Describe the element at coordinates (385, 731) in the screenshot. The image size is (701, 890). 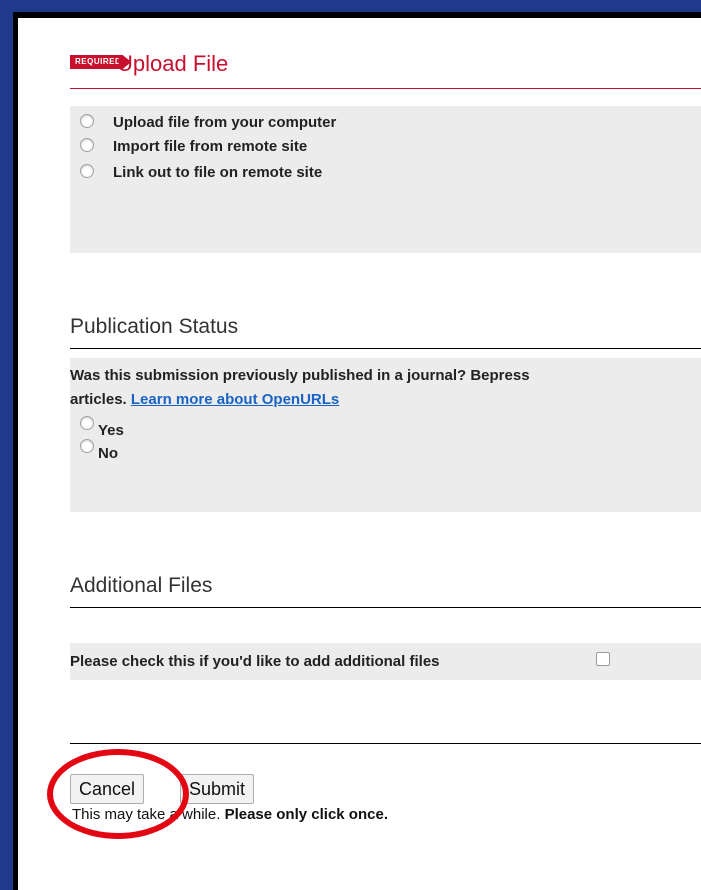
I see `form-footer-rule` at that location.